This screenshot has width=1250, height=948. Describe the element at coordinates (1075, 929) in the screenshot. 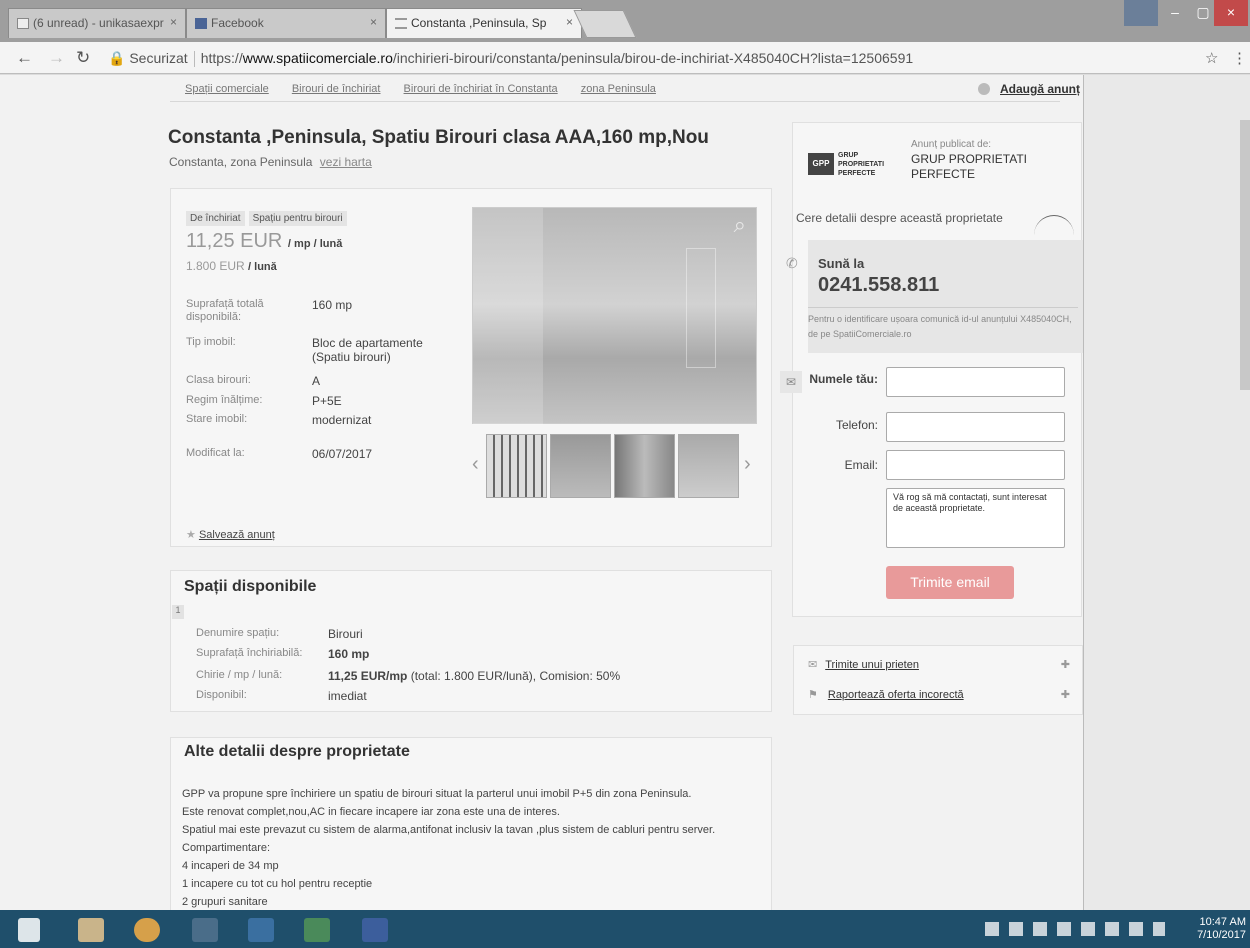

I see `system-tray-icons` at that location.